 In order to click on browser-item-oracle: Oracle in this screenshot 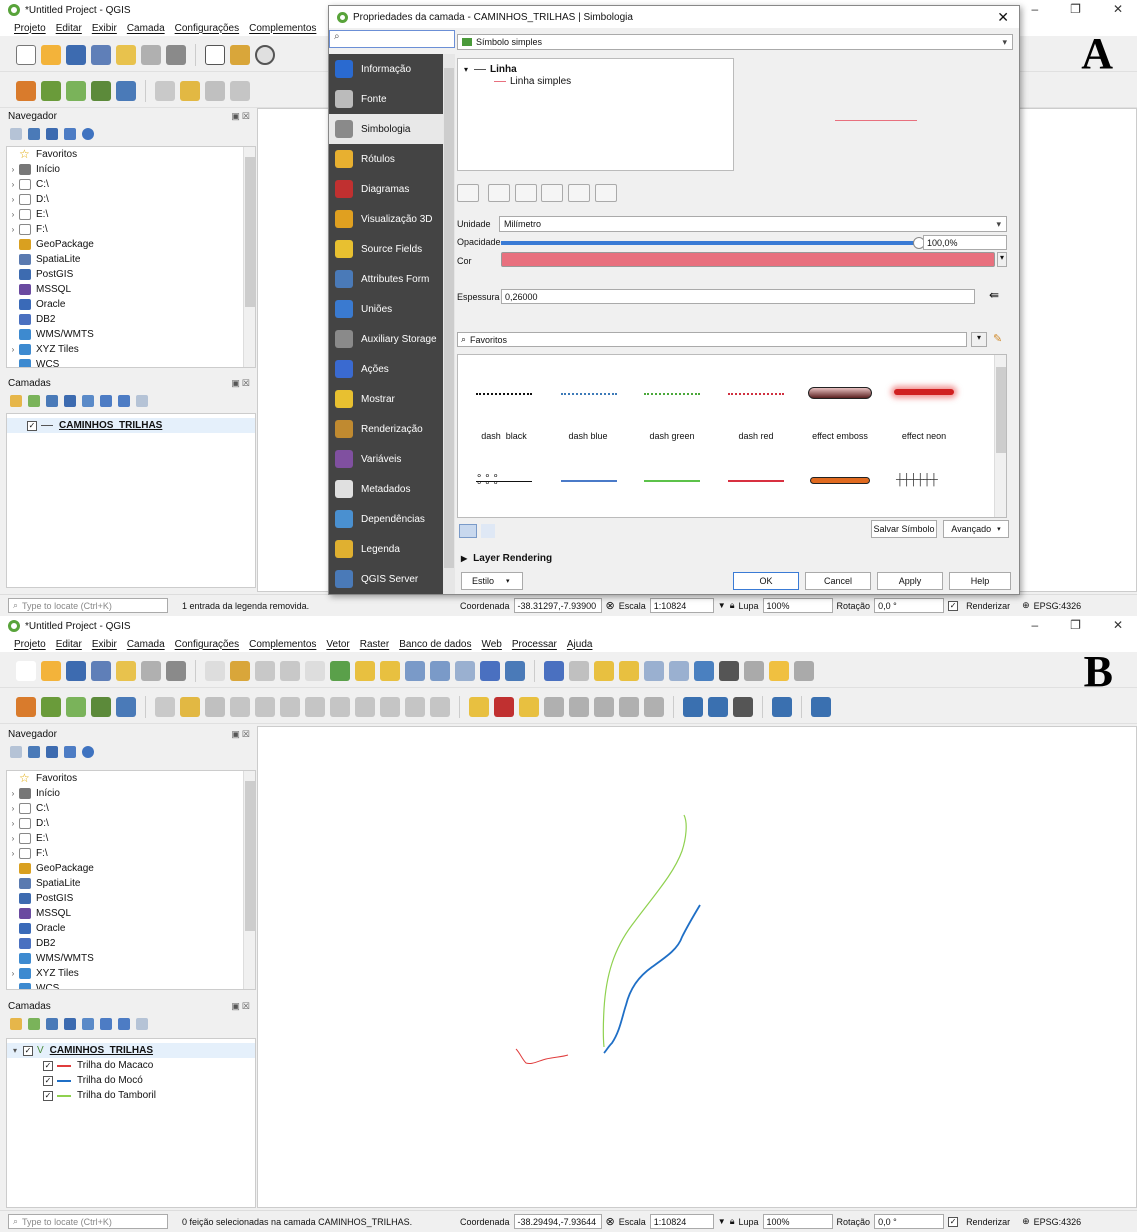, I will do `click(131, 304)`.